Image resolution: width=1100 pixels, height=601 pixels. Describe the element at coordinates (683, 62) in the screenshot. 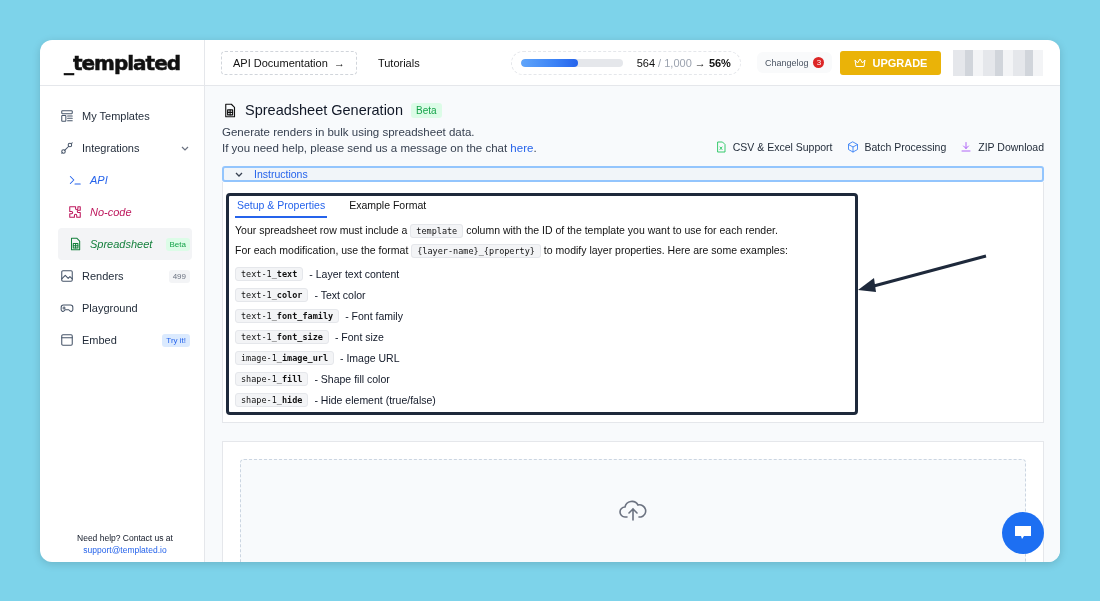

I see `usage-text: 564 / 1,000 → 56%` at that location.